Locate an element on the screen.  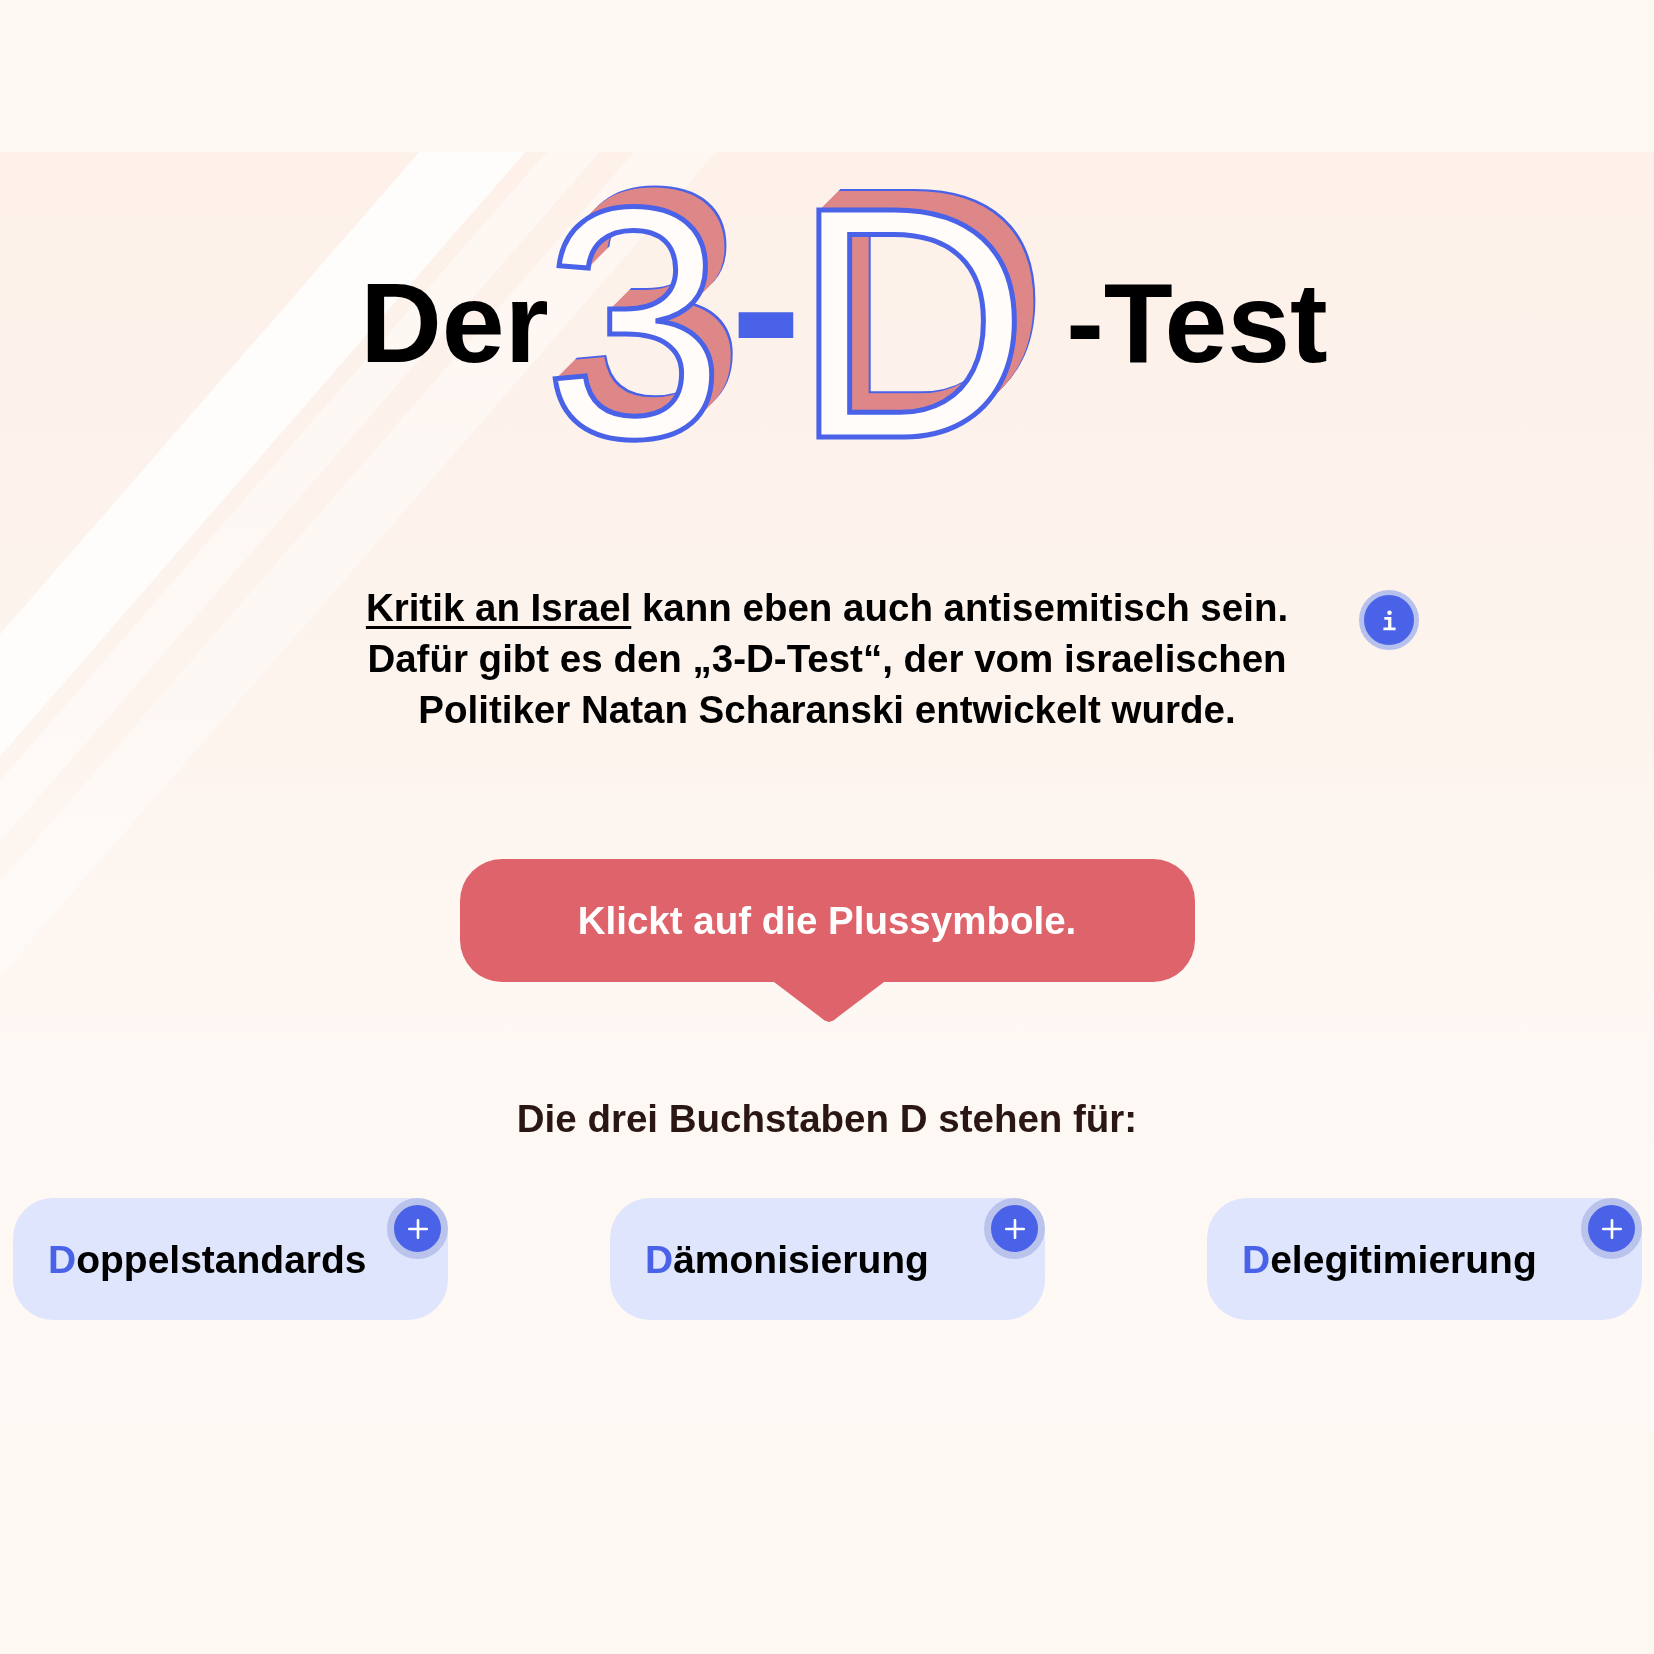
card-label: Doppelstandards is located at coordinates (207, 1260).